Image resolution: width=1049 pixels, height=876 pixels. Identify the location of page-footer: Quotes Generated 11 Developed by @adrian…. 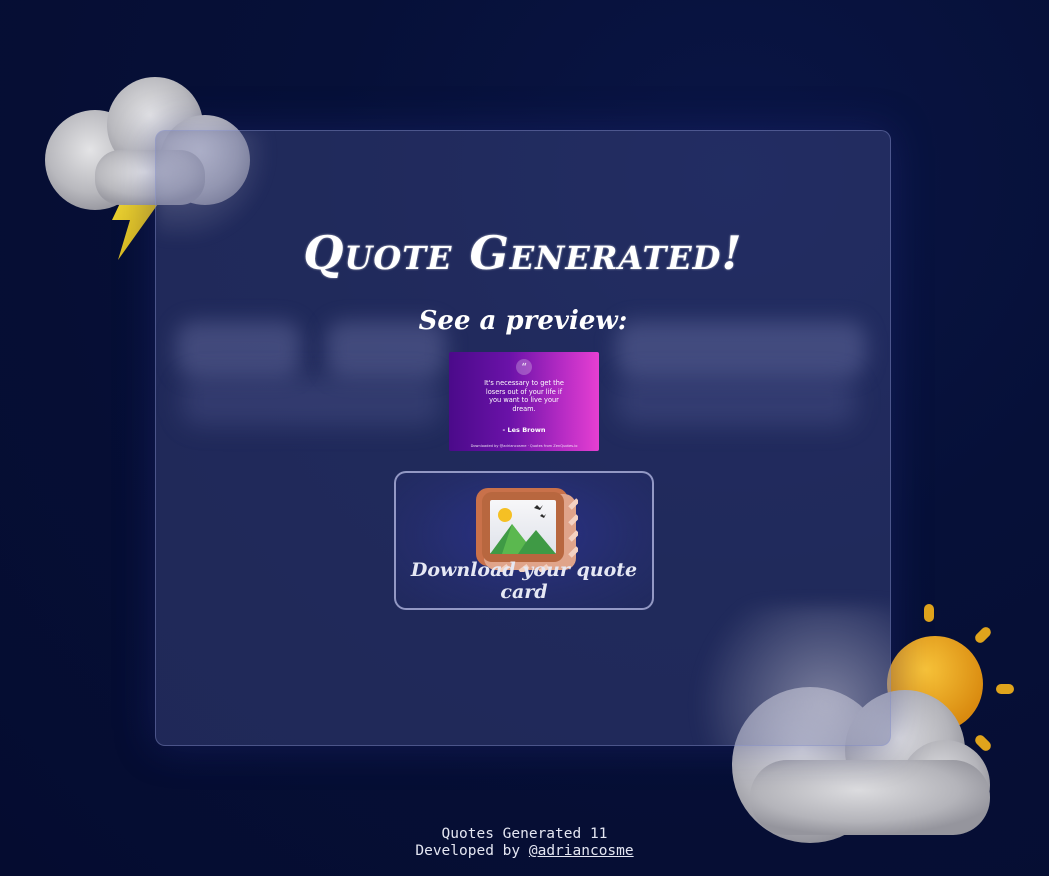
(524, 843).